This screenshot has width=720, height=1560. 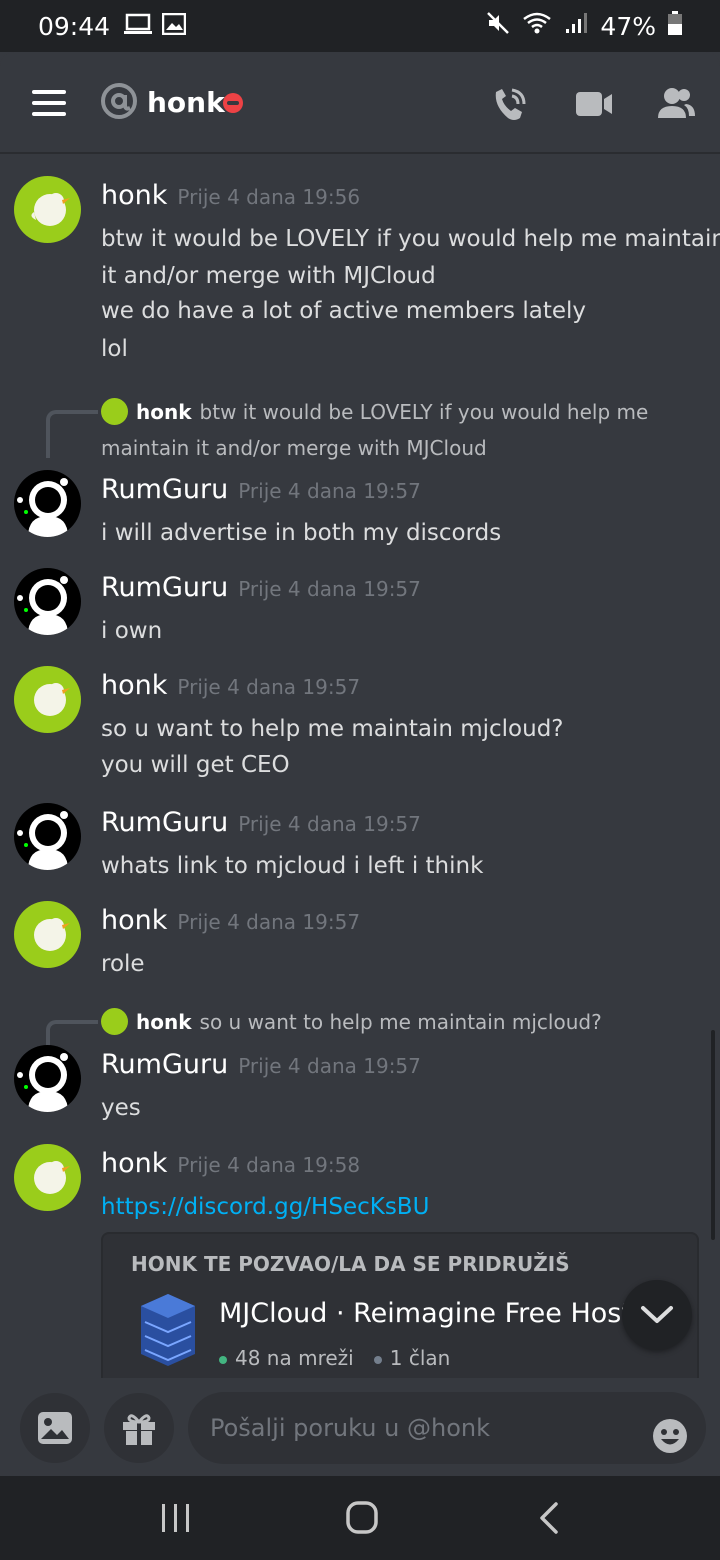 What do you see at coordinates (360, 102) in the screenshot?
I see `channel-header: honk` at bounding box center [360, 102].